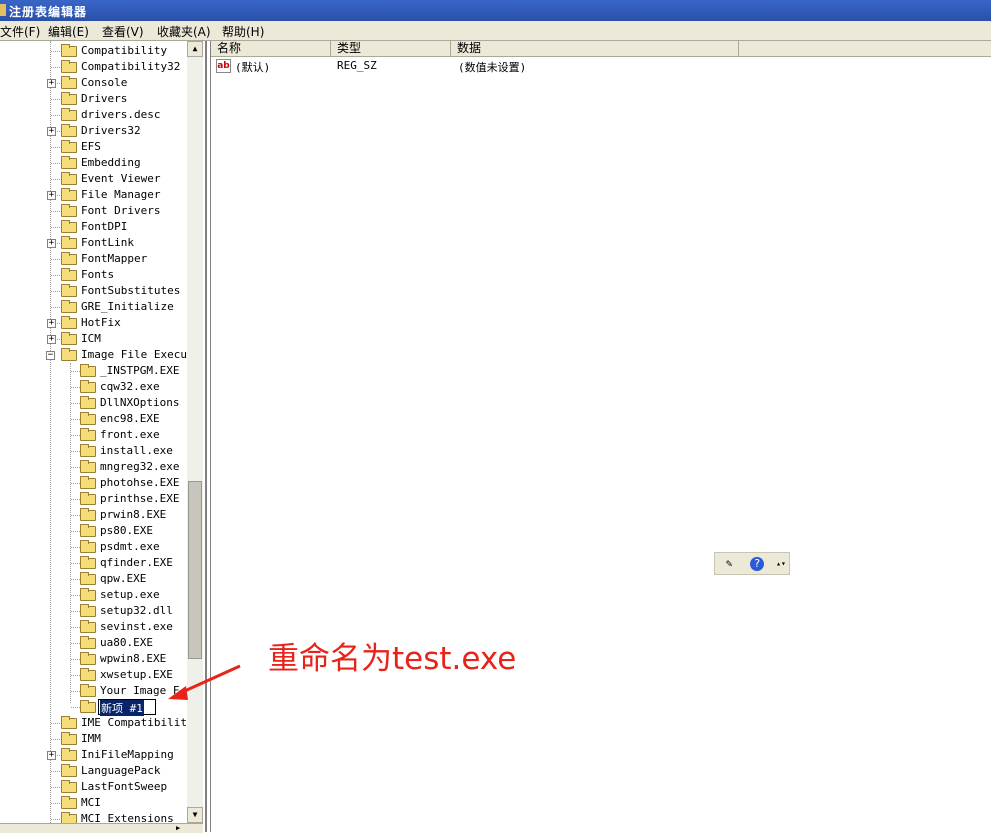 The image size is (991, 833). I want to click on column-header-type: 类型, so click(391, 49).